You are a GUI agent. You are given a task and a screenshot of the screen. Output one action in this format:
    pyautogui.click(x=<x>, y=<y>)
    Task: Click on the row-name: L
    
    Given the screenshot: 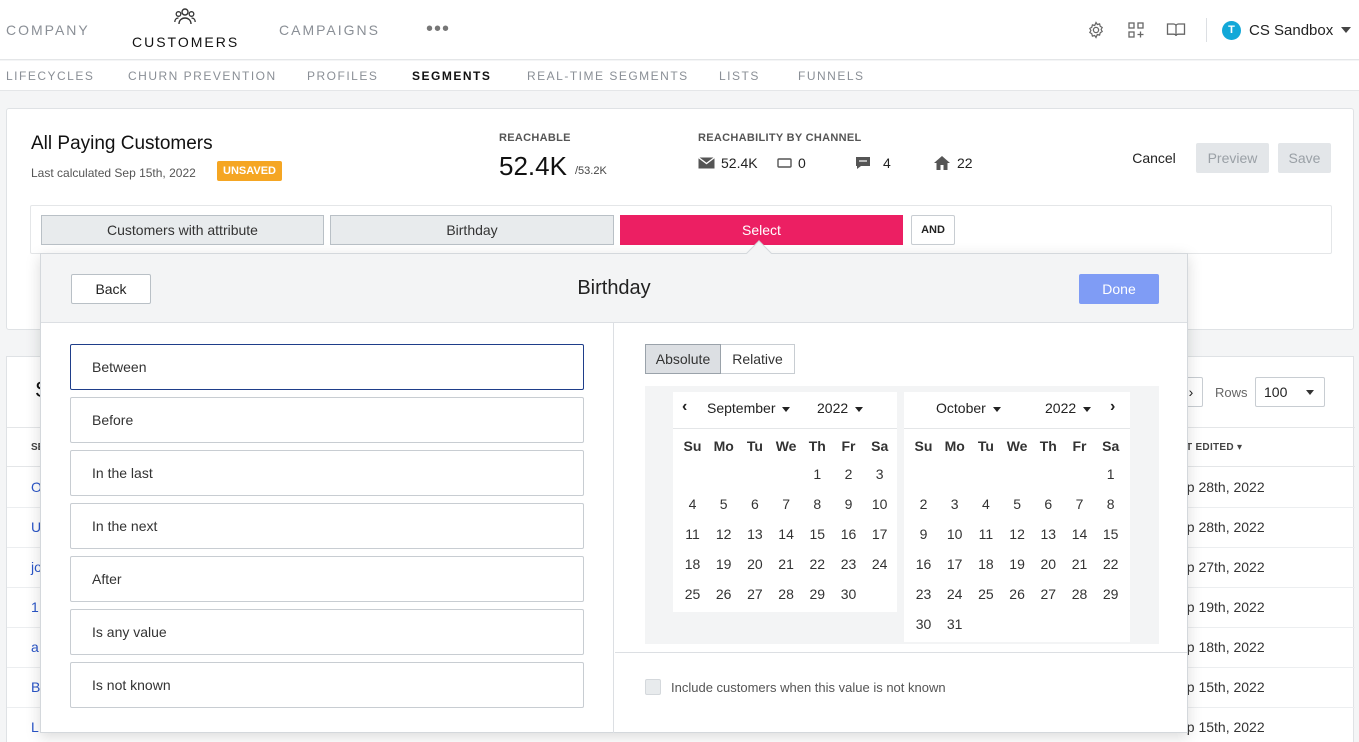 What is the action you would take?
    pyautogui.click(x=35, y=727)
    